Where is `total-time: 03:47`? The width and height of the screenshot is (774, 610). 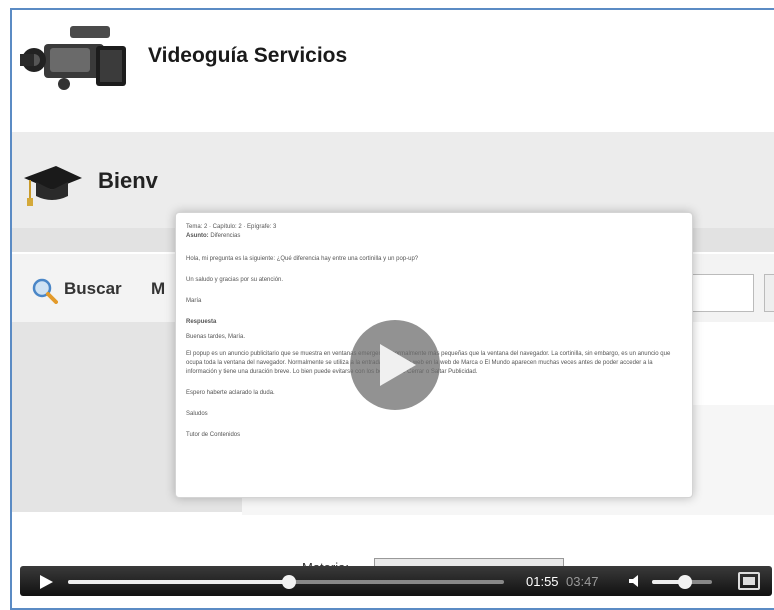
total-time: 03:47 is located at coordinates (582, 581).